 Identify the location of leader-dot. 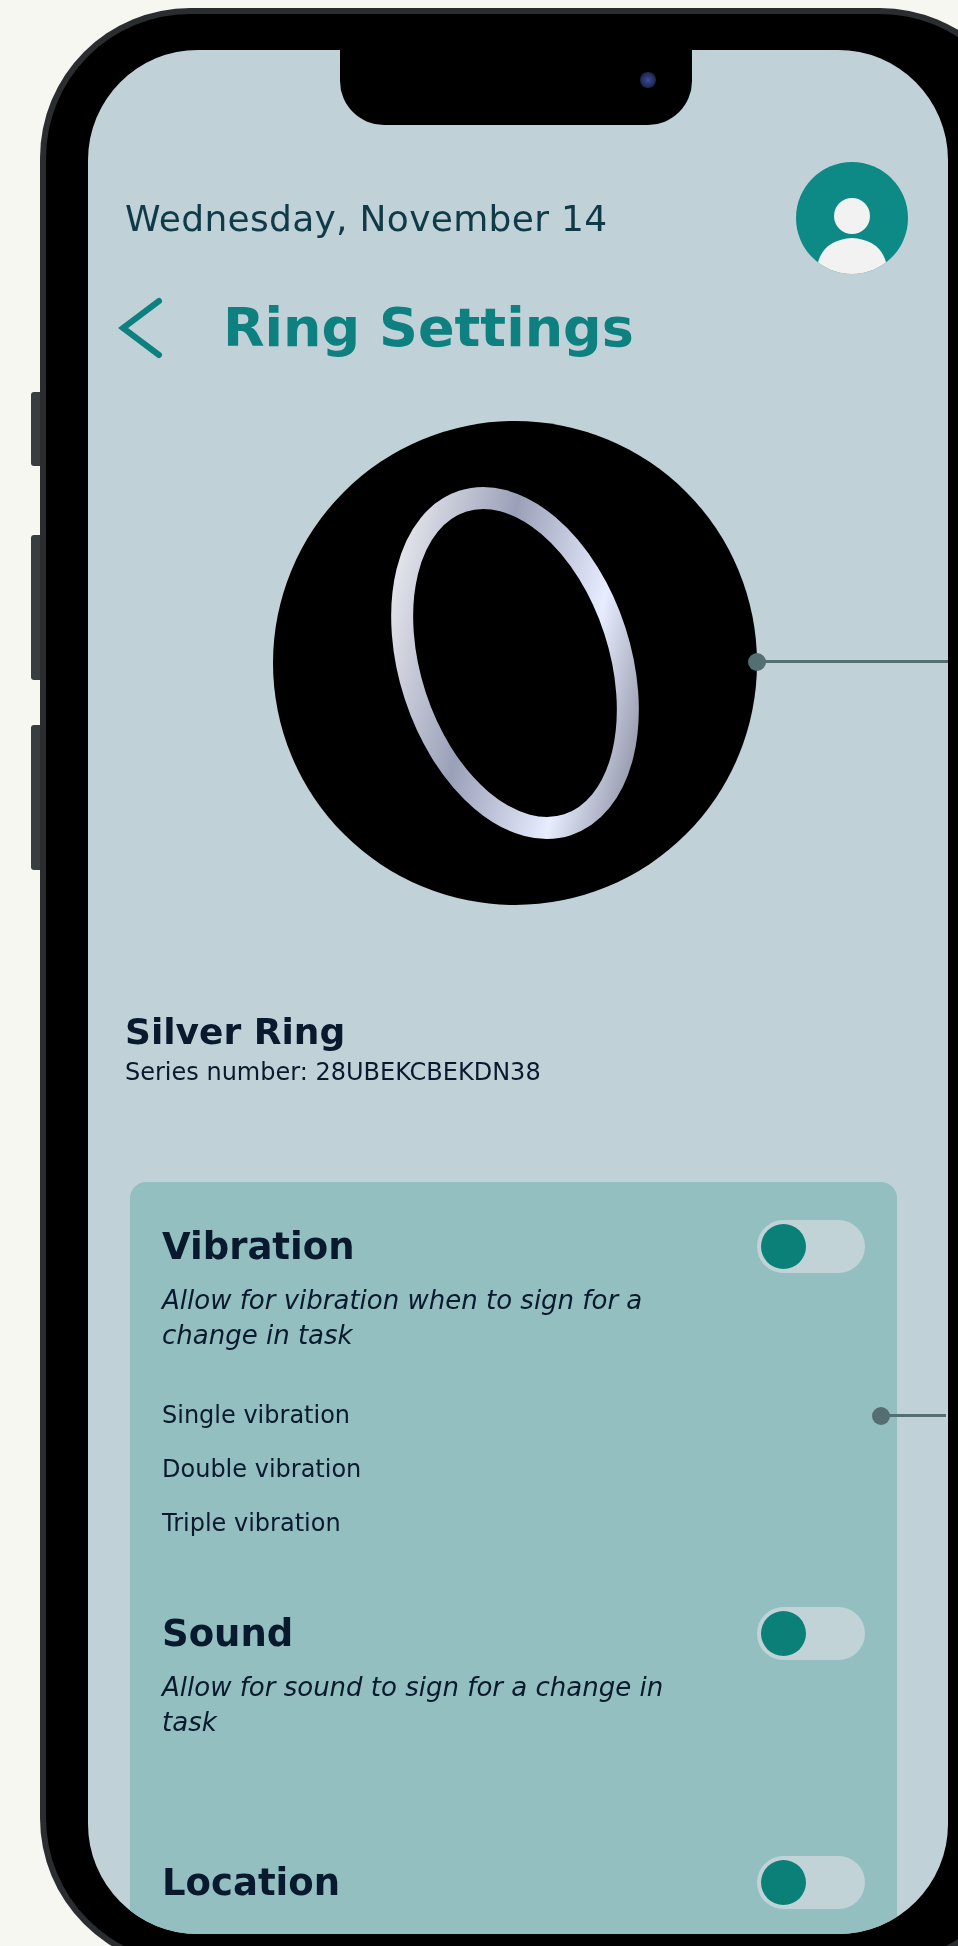
(881, 1416).